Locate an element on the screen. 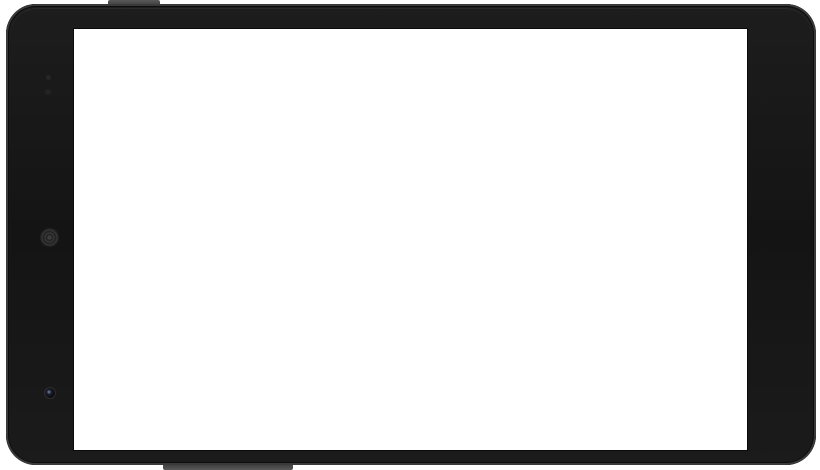 This screenshot has width=820, height=470. front-camera-icon is located at coordinates (50, 393).